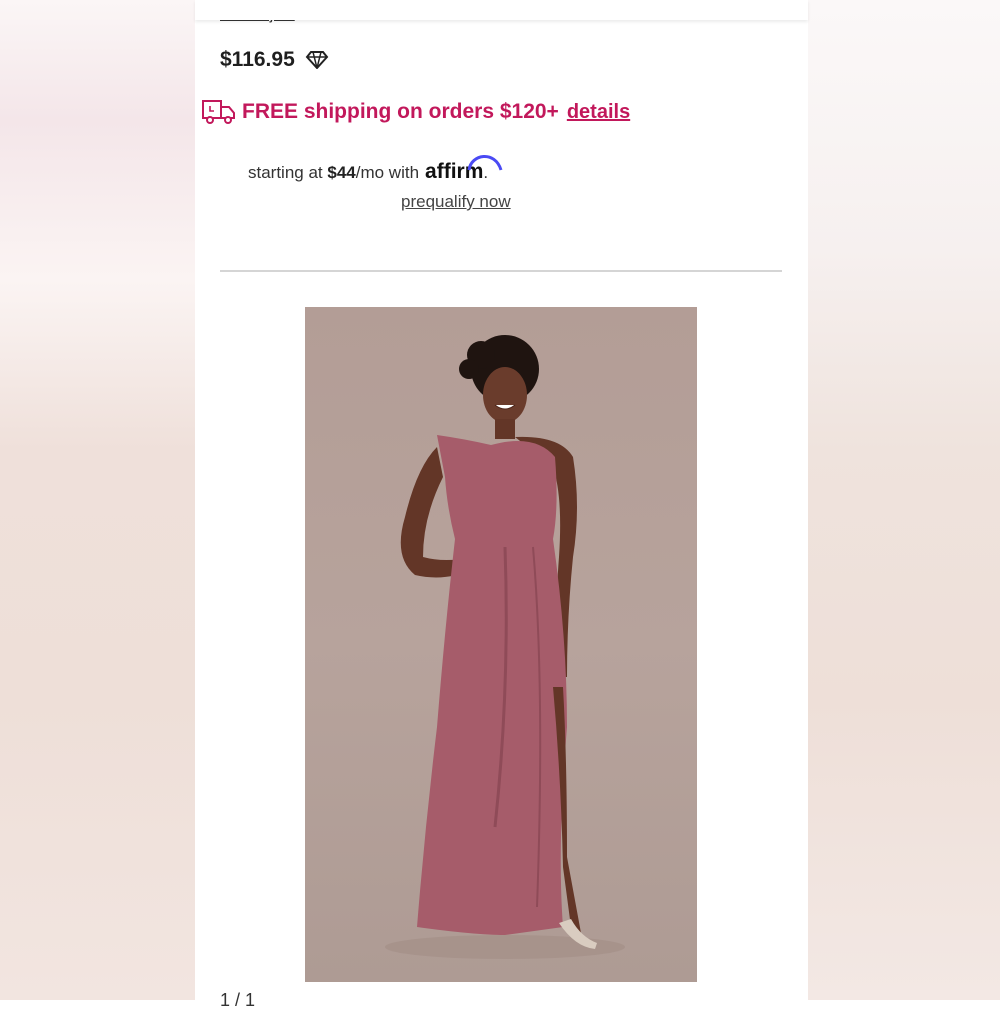  Describe the element at coordinates (501, 10) in the screenshot. I see `top-bar` at that location.